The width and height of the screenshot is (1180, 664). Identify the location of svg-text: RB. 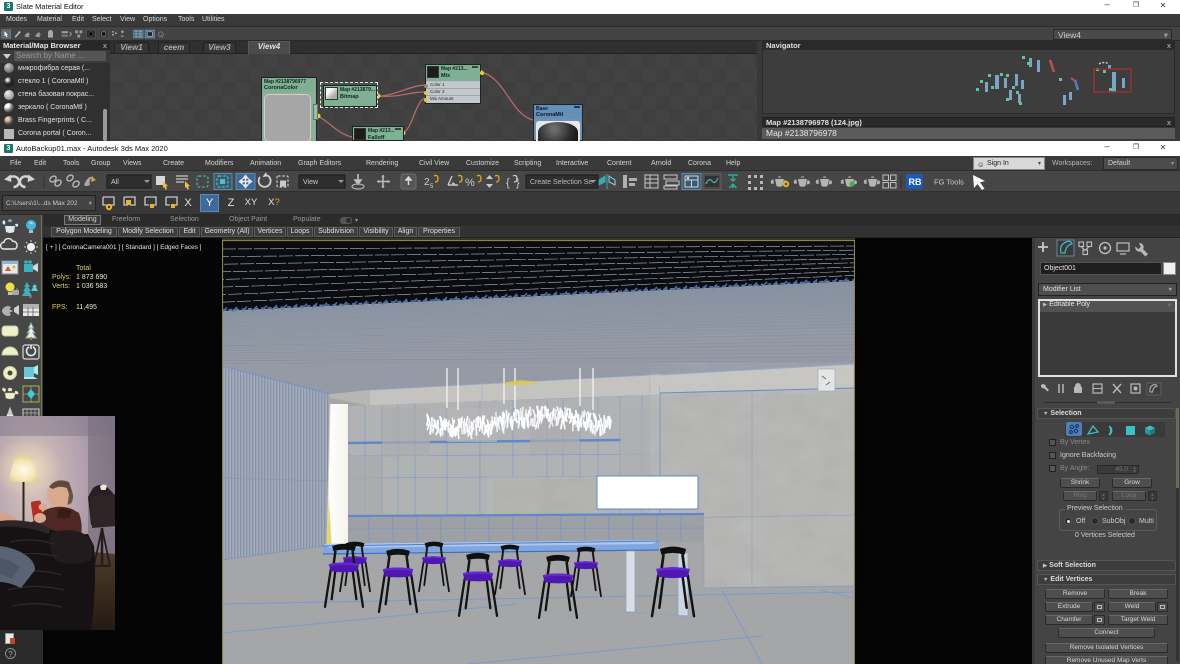
(915, 182).